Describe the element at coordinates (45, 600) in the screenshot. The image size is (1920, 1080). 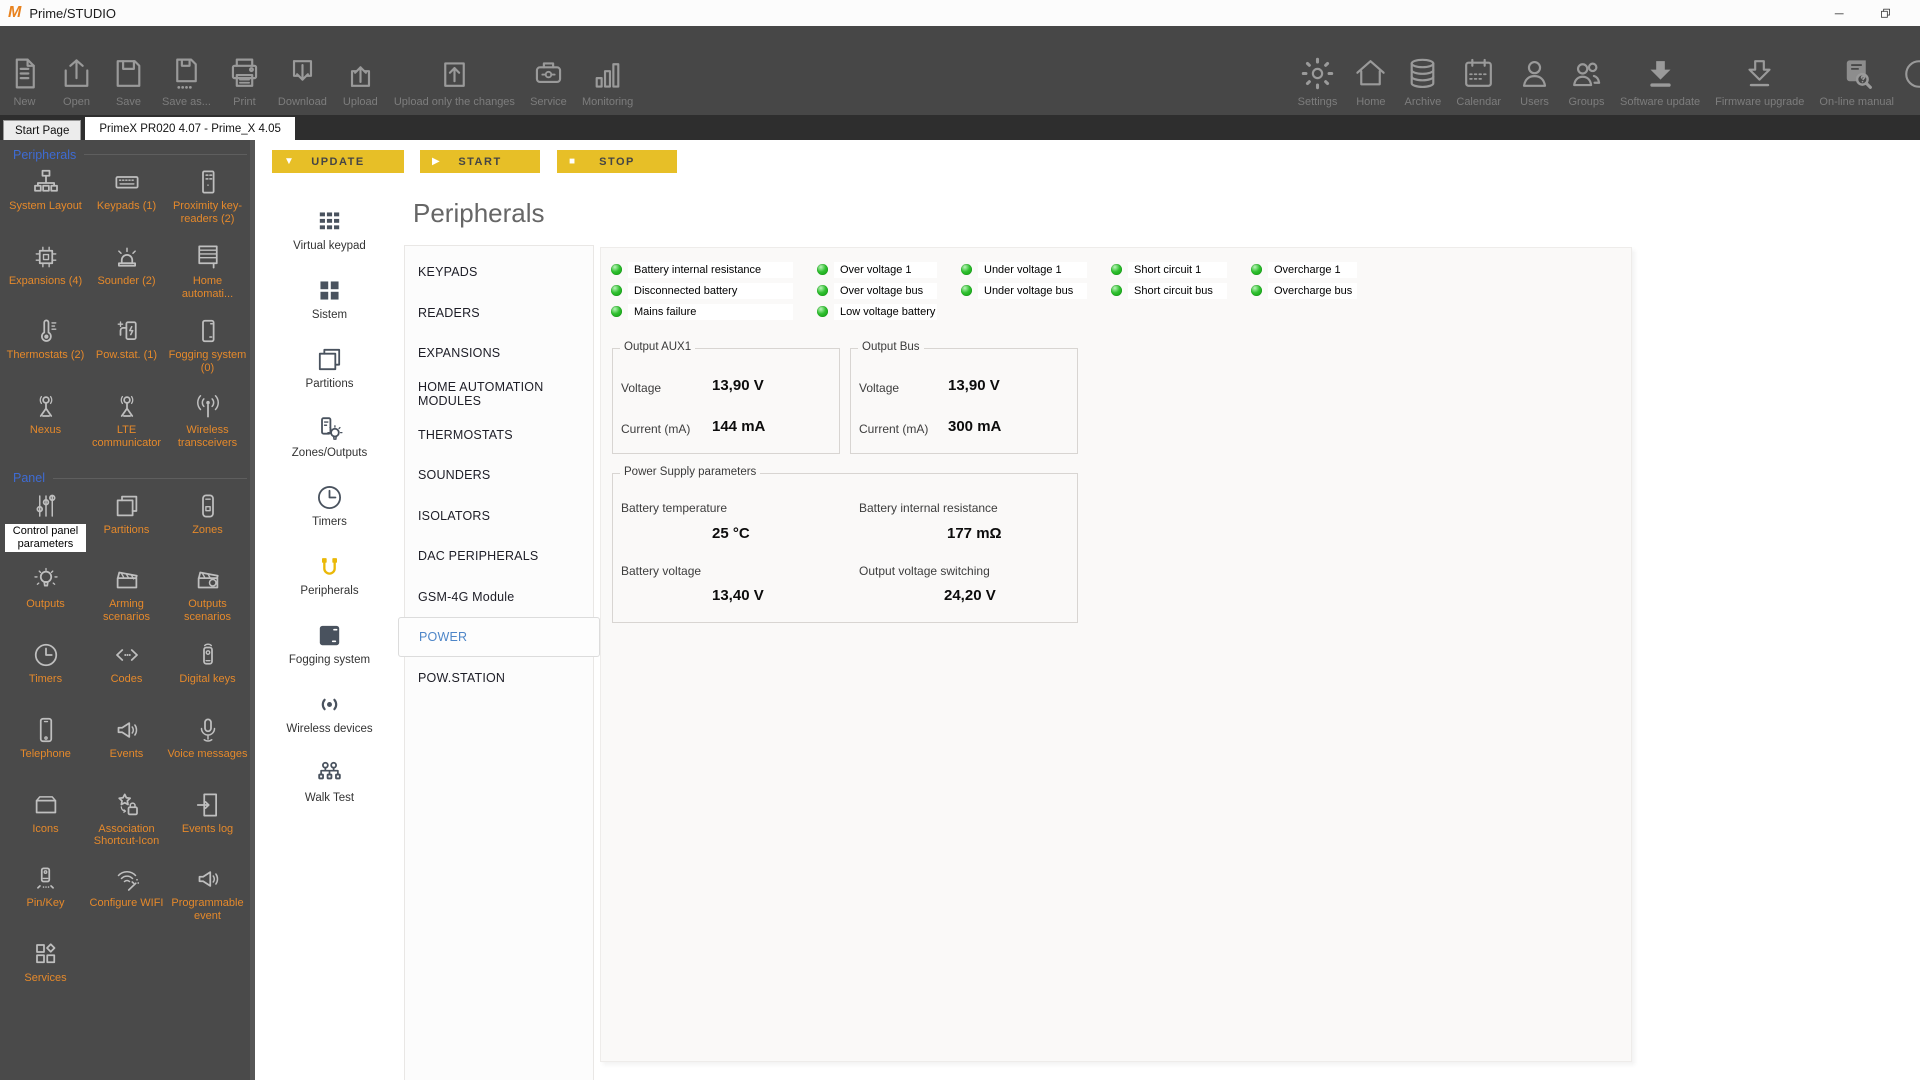
I see `sidebar-item-outputs: Outputs` at that location.